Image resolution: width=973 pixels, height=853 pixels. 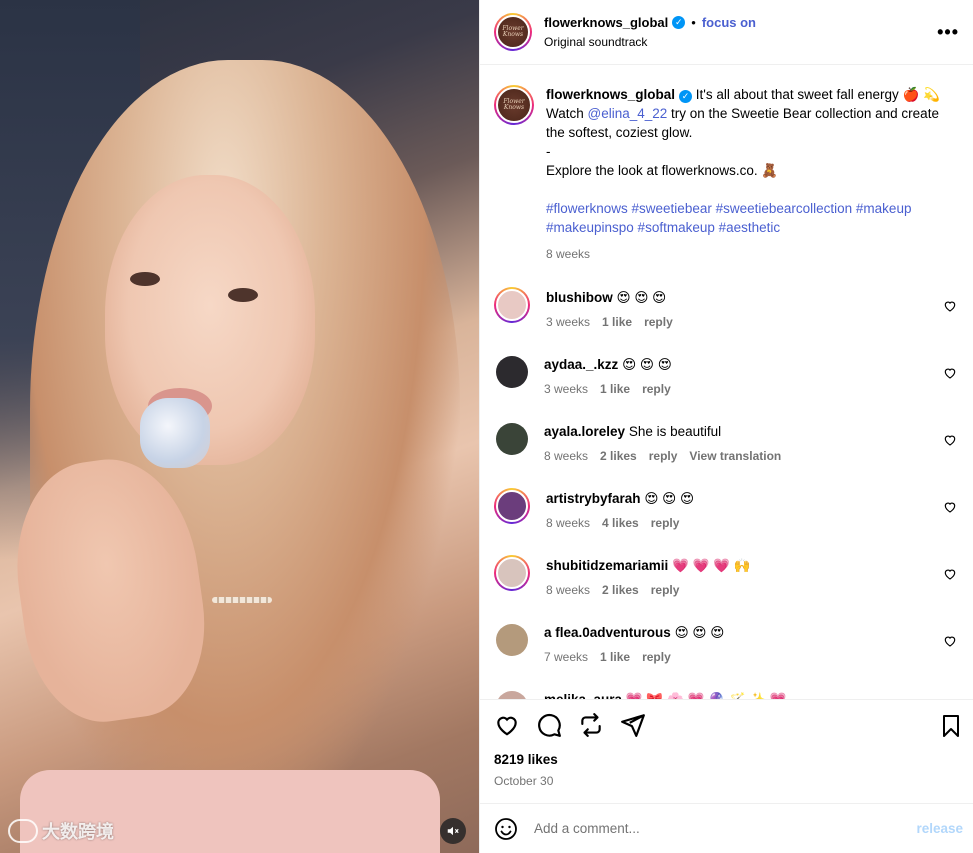 What do you see at coordinates (726, 686) in the screenshot?
I see `comment-row: melika_aura 💗 🎀 🌸 💗 🔮 🪄 ✨ 💗` at bounding box center [726, 686].